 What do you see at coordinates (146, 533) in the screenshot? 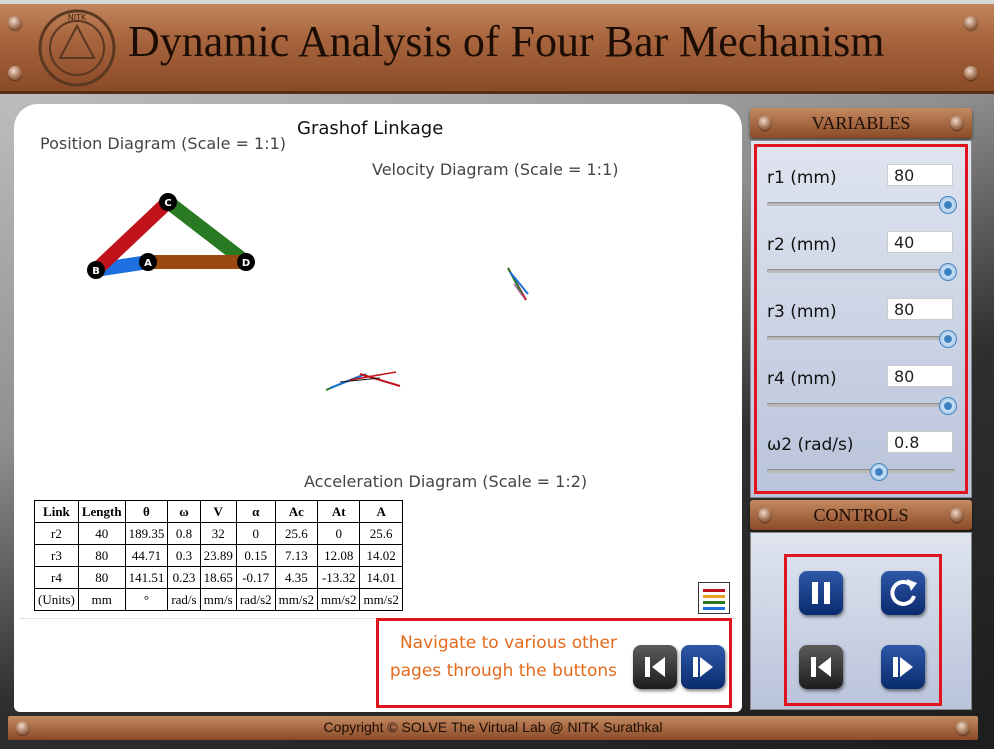
I see `table-cell: 189.35` at bounding box center [146, 533].